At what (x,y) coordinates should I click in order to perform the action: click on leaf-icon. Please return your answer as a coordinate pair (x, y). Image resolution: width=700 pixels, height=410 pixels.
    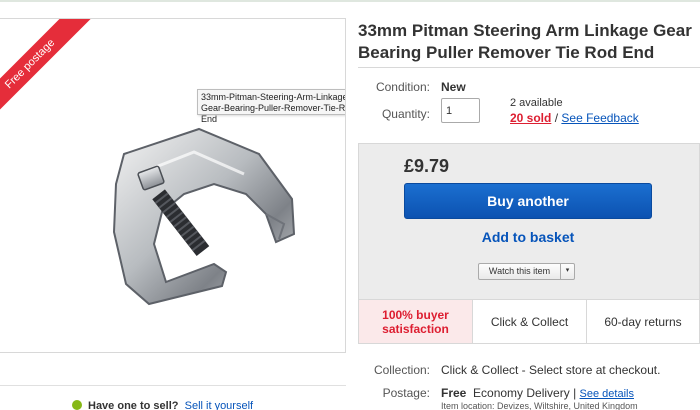
    Looking at the image, I should click on (77, 405).